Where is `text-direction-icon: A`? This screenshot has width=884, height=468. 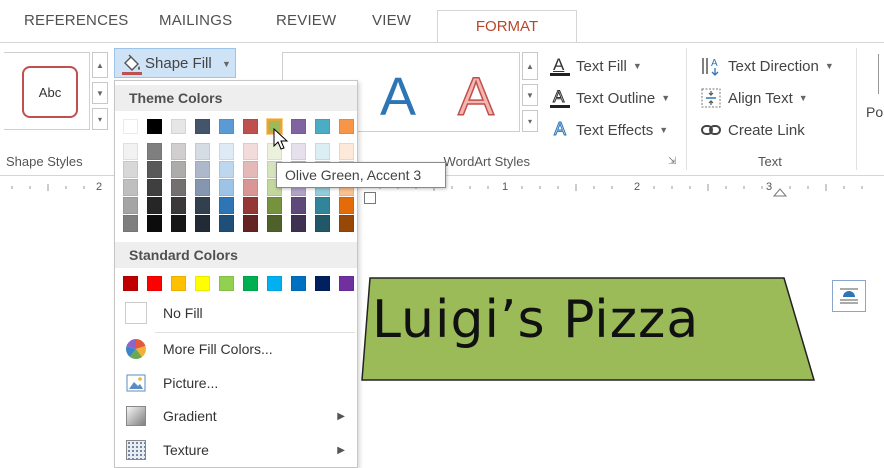
text-direction-icon: A is located at coordinates (711, 66).